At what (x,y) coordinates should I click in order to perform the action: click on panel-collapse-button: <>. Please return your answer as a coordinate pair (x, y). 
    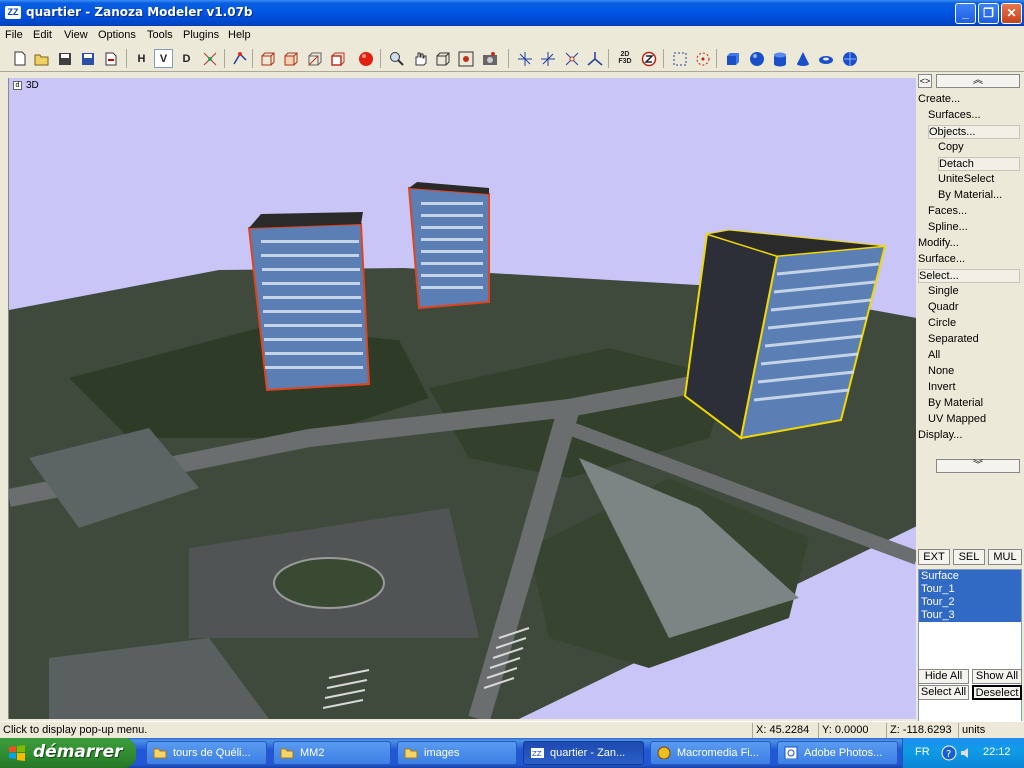
    Looking at the image, I should click on (925, 81).